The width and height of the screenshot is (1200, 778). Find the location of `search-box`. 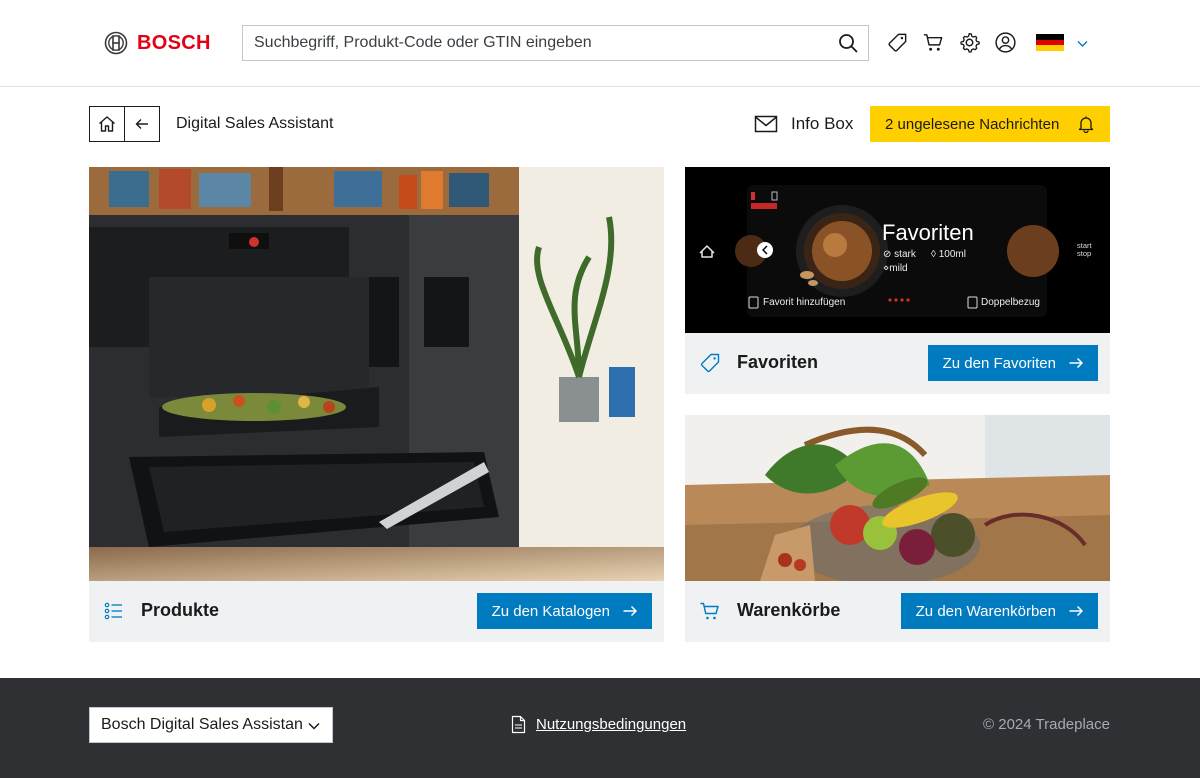

search-box is located at coordinates (555, 43).